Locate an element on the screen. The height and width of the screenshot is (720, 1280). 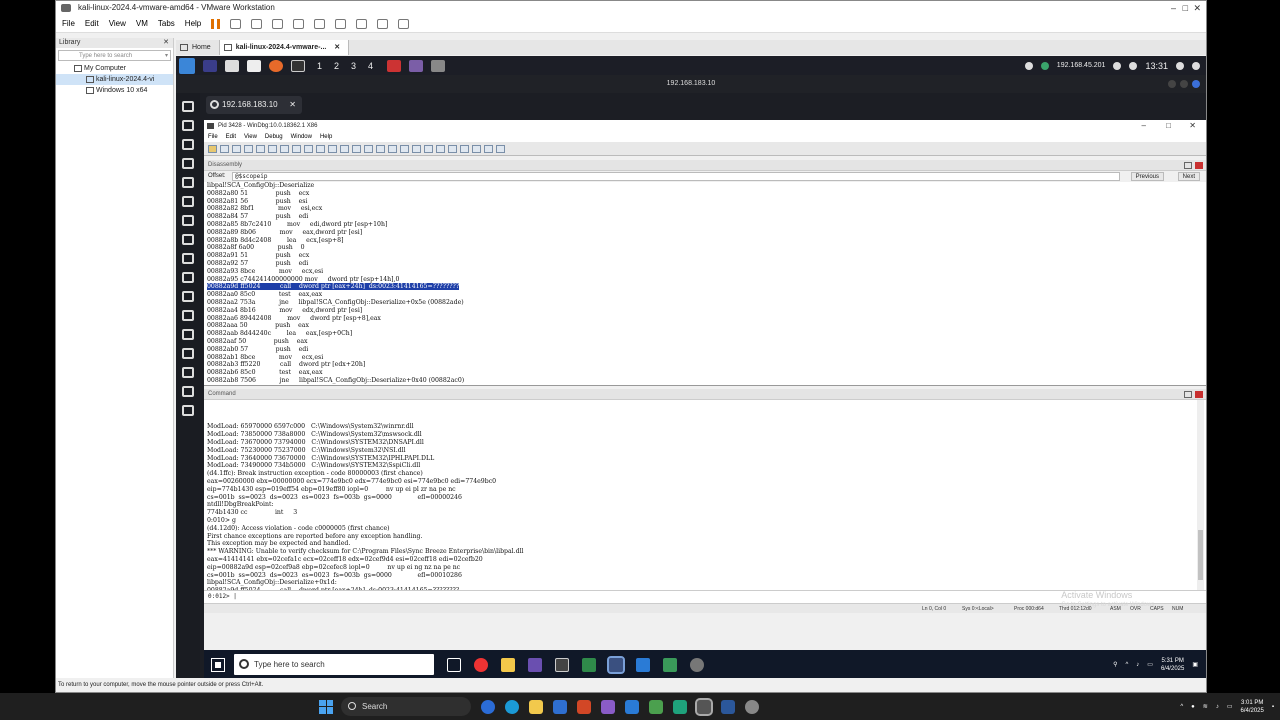
host-clock: 3:01 PM 6/4/2025 is located at coordinates (1252, 707).